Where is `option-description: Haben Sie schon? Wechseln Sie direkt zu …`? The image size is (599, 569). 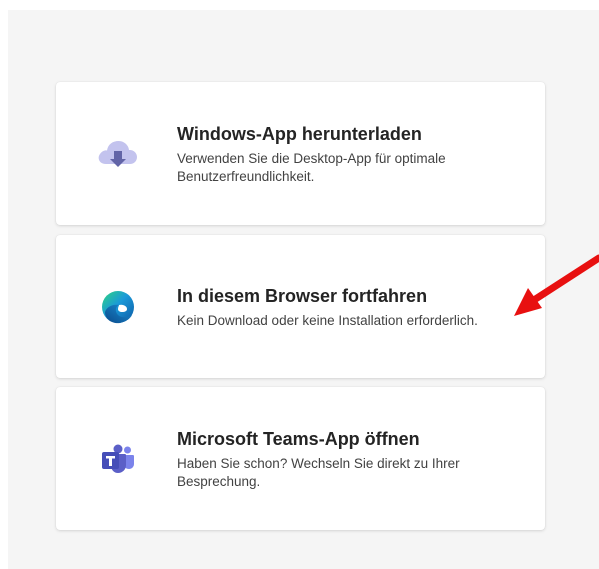
option-description: Haben Sie schon? Wechseln Sie direkt zu … is located at coordinates (318, 472).